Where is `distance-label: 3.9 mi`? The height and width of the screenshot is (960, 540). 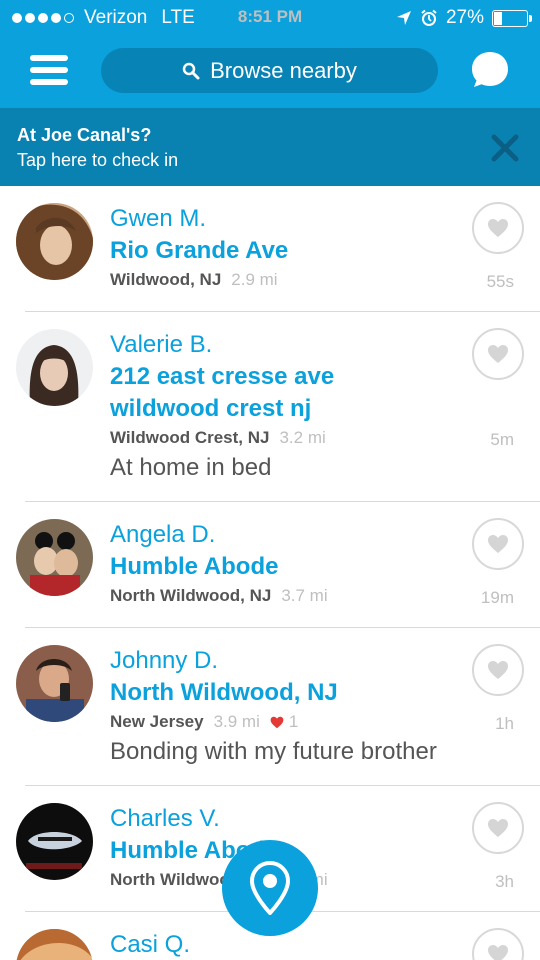
distance-label: 3.9 mi is located at coordinates (236, 721).